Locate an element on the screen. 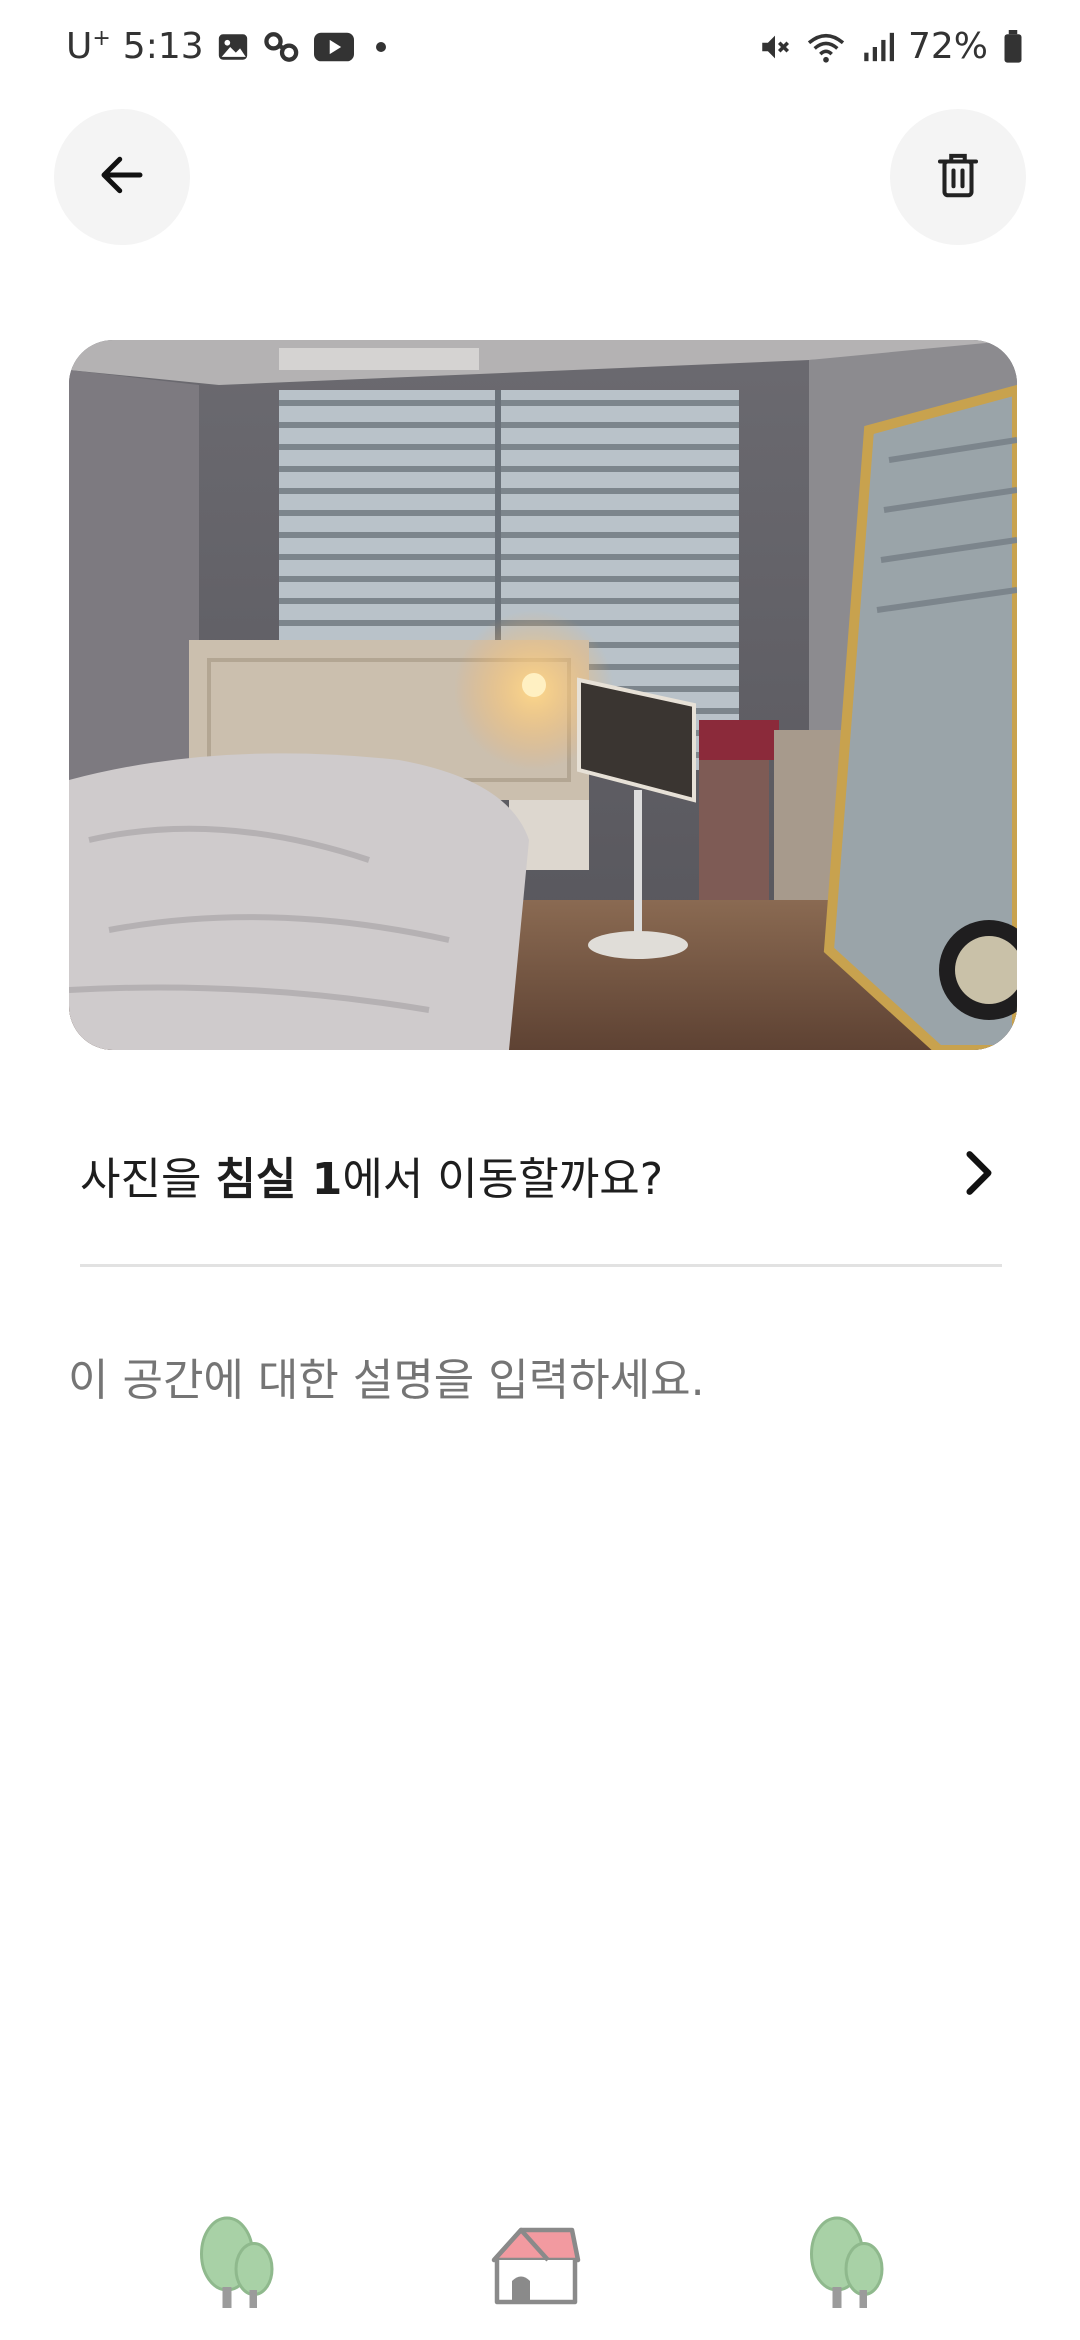  wifi-icon is located at coordinates (826, 47).